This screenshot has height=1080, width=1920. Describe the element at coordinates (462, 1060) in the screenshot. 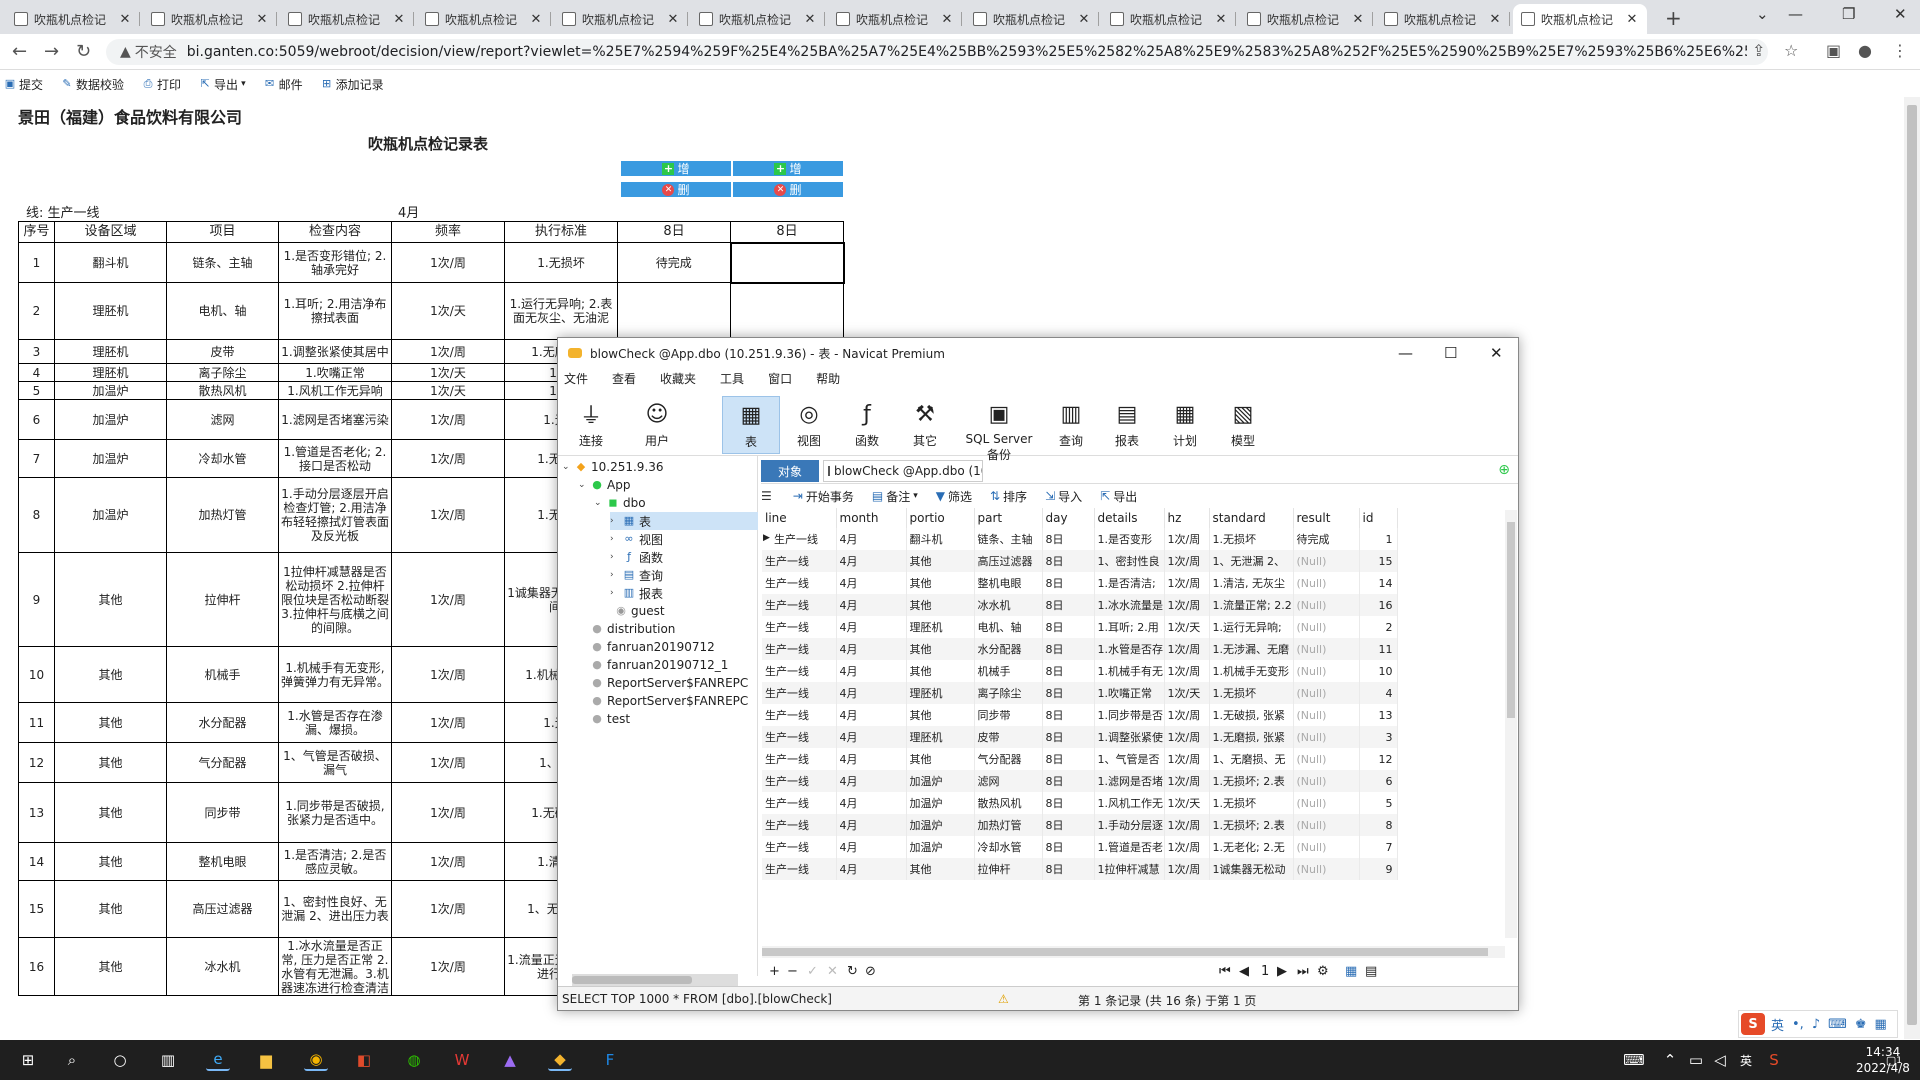

I see `wps-icon: W` at that location.